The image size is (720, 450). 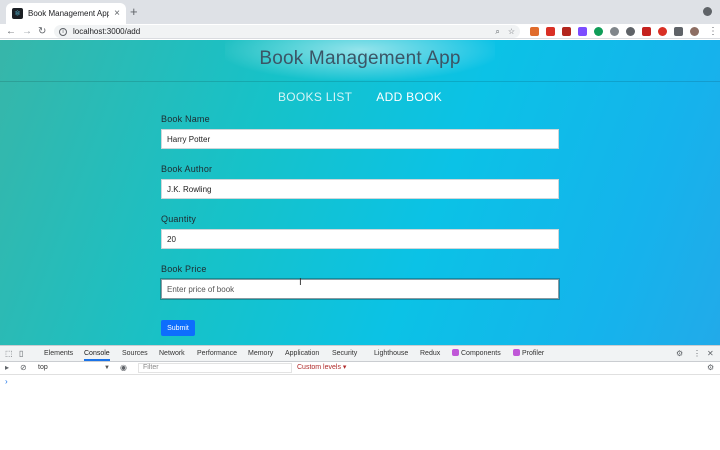 I want to click on devtools-close-icon: ✕, so click(x=710, y=353).